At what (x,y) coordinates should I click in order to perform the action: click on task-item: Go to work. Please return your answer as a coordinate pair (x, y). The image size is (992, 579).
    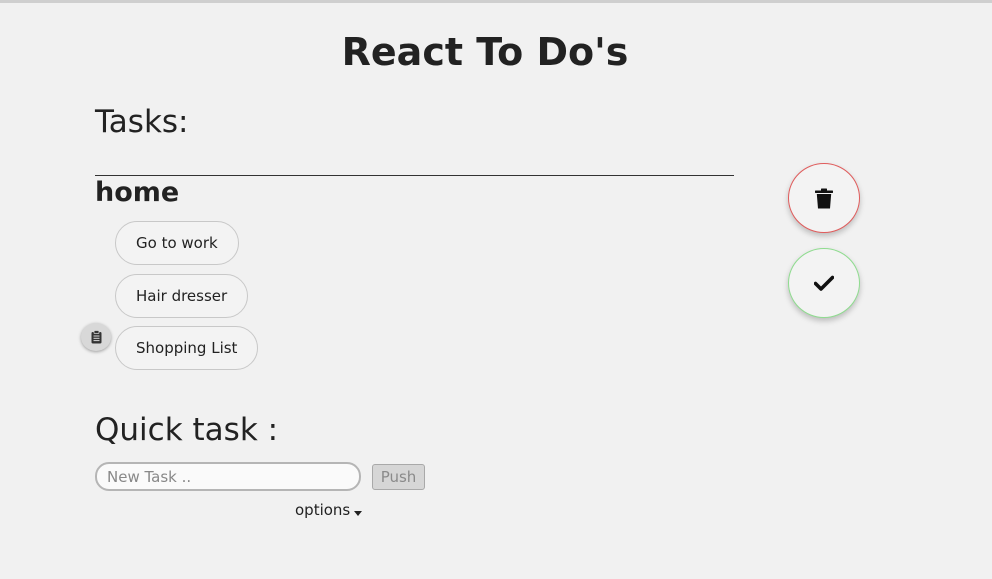
    Looking at the image, I should click on (177, 243).